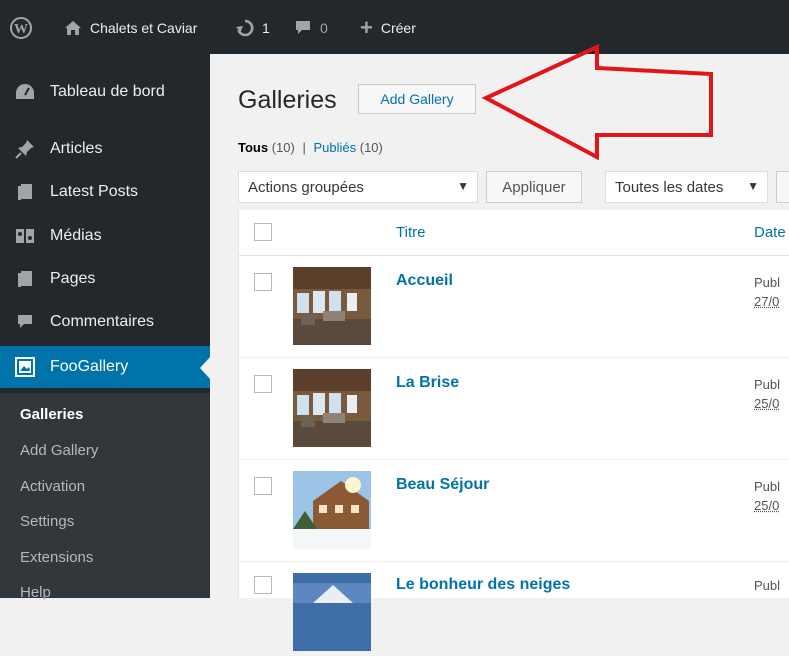 This screenshot has width=789, height=656. What do you see at coordinates (25, 92) in the screenshot?
I see `dashboard-icon` at bounding box center [25, 92].